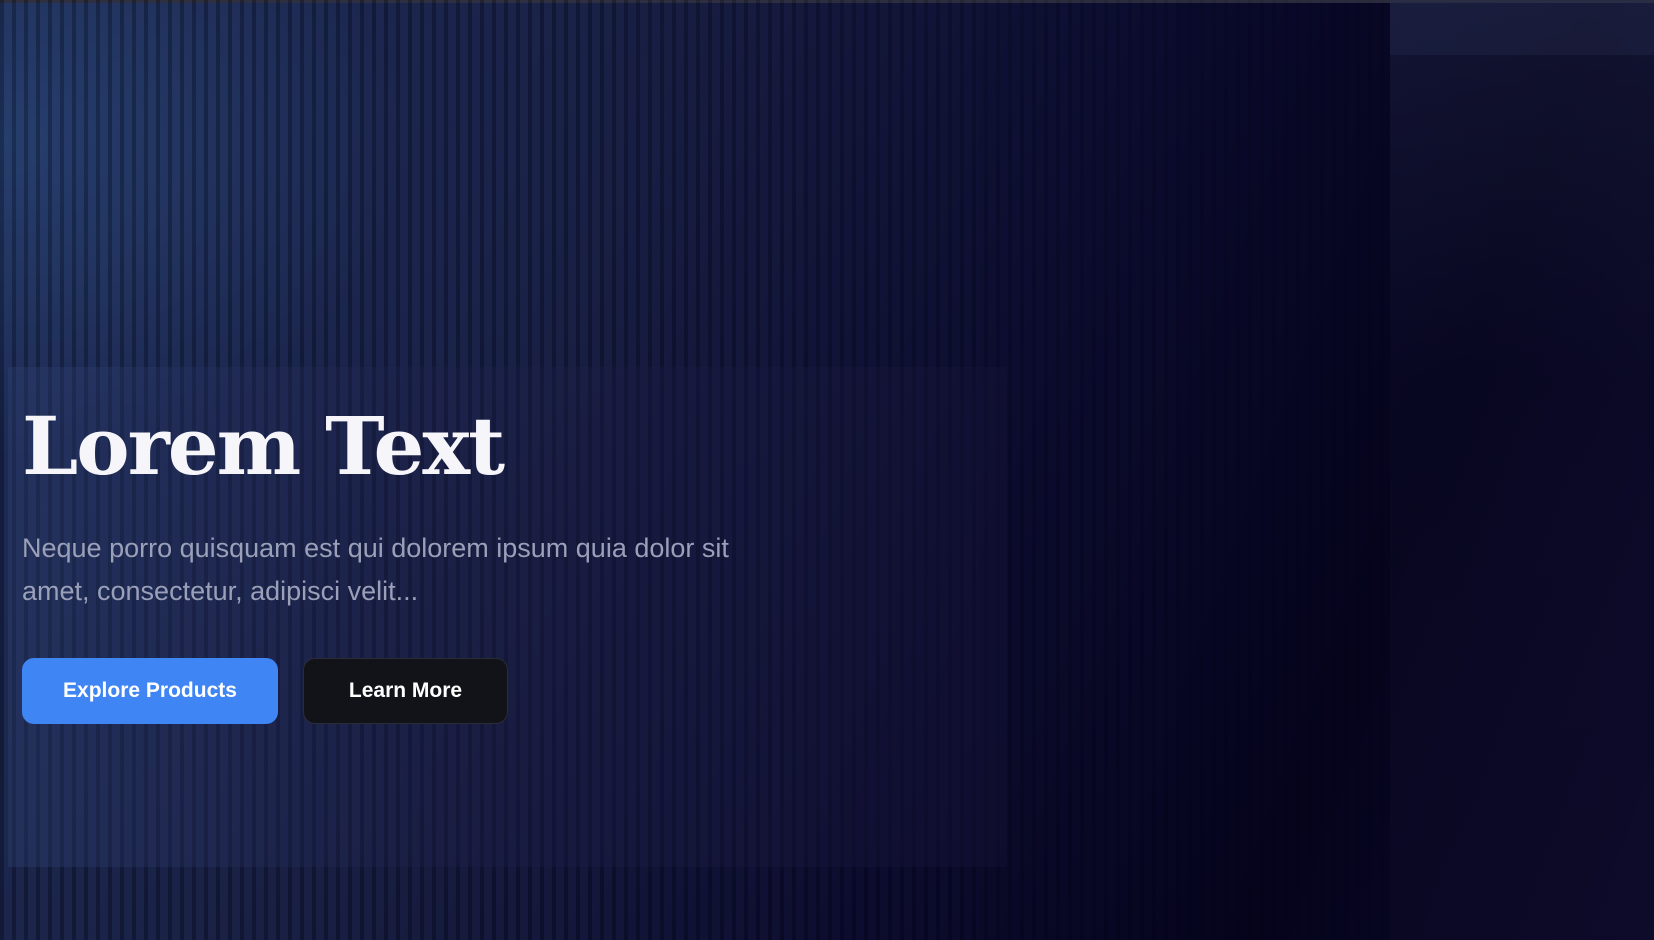 Image resolution: width=1654 pixels, height=940 pixels. Describe the element at coordinates (263, 446) in the screenshot. I see `hero-title: Lorem Text` at that location.